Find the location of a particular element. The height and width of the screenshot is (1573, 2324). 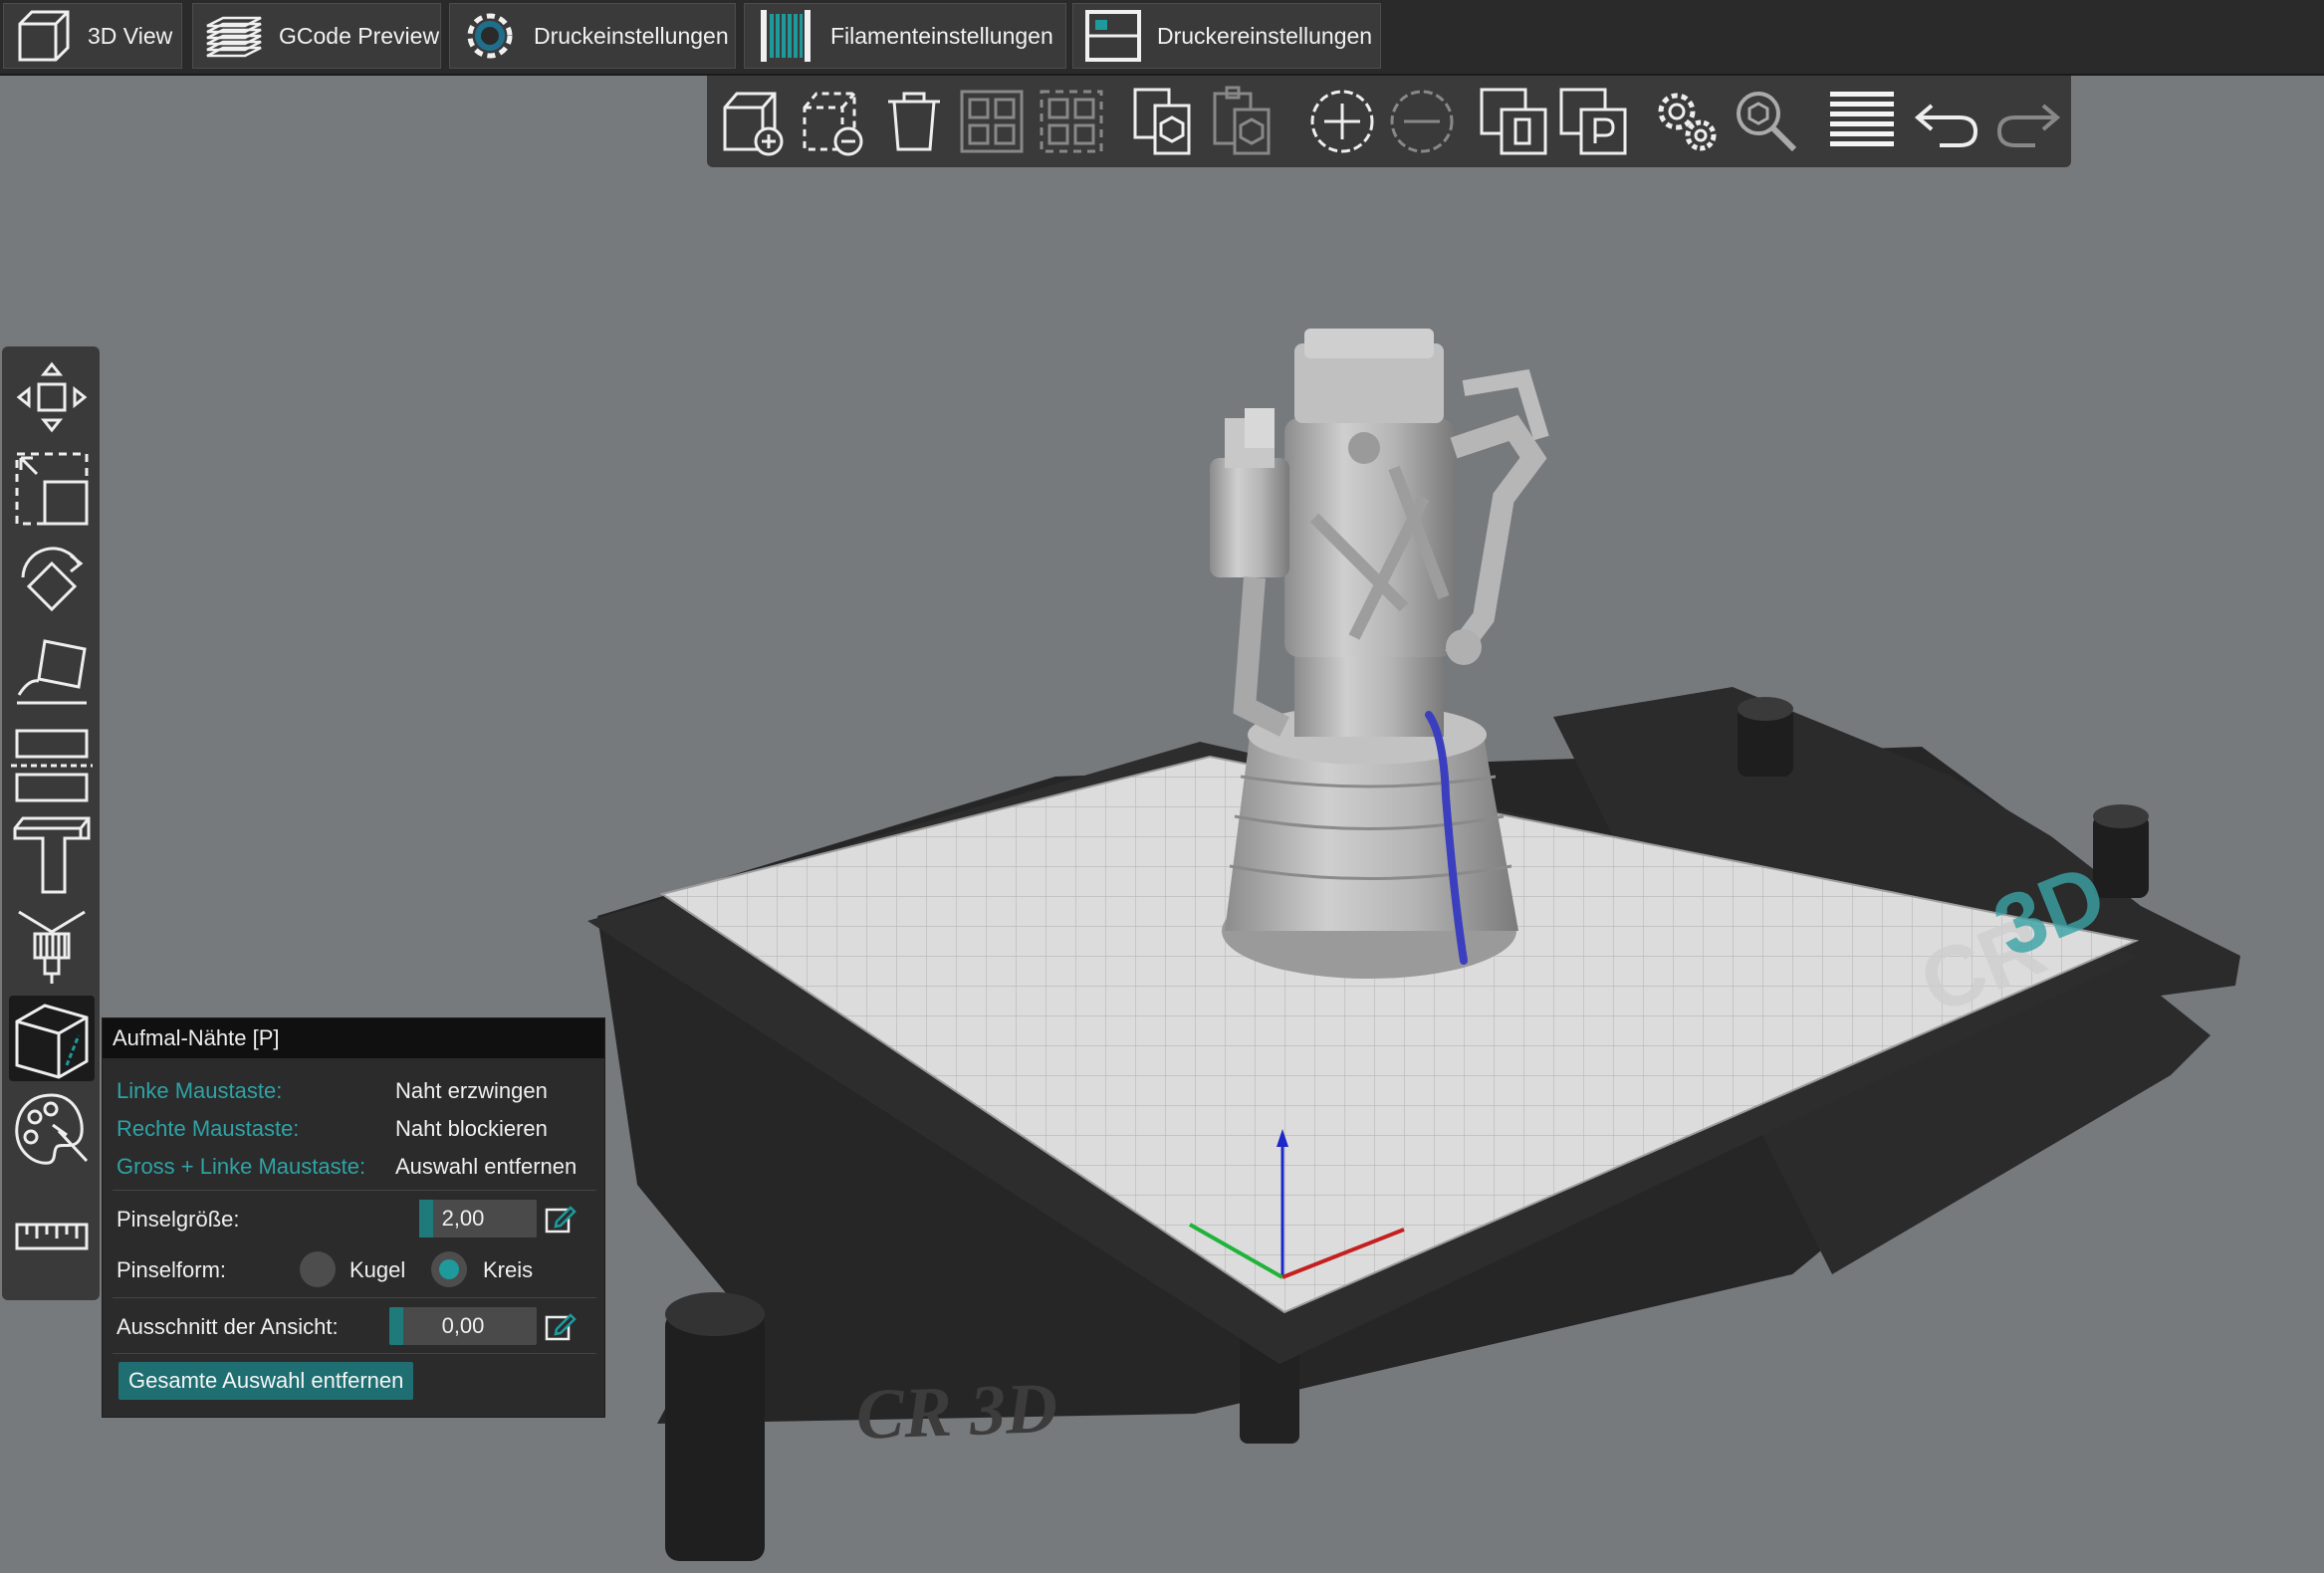

remove-instance-icon is located at coordinates (1422, 121).